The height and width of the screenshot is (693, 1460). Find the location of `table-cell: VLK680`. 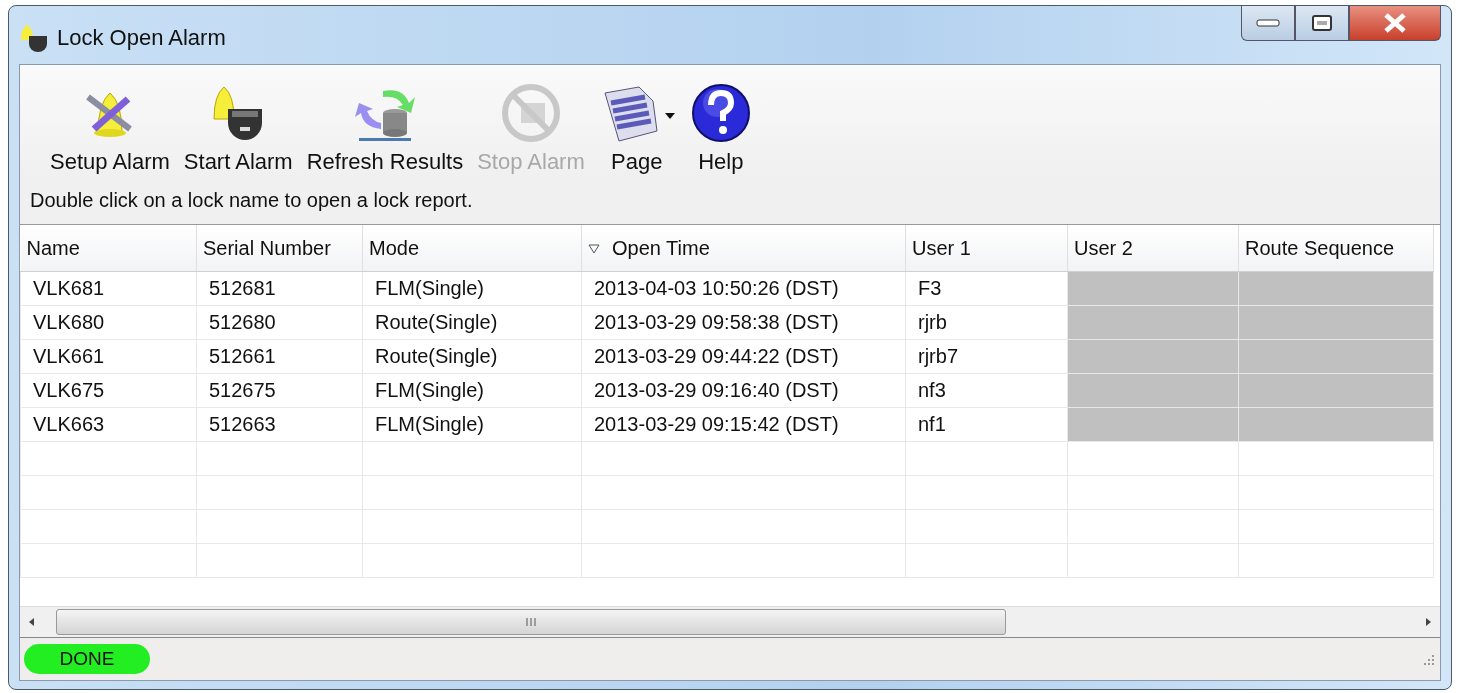

table-cell: VLK680 is located at coordinates (108, 322).